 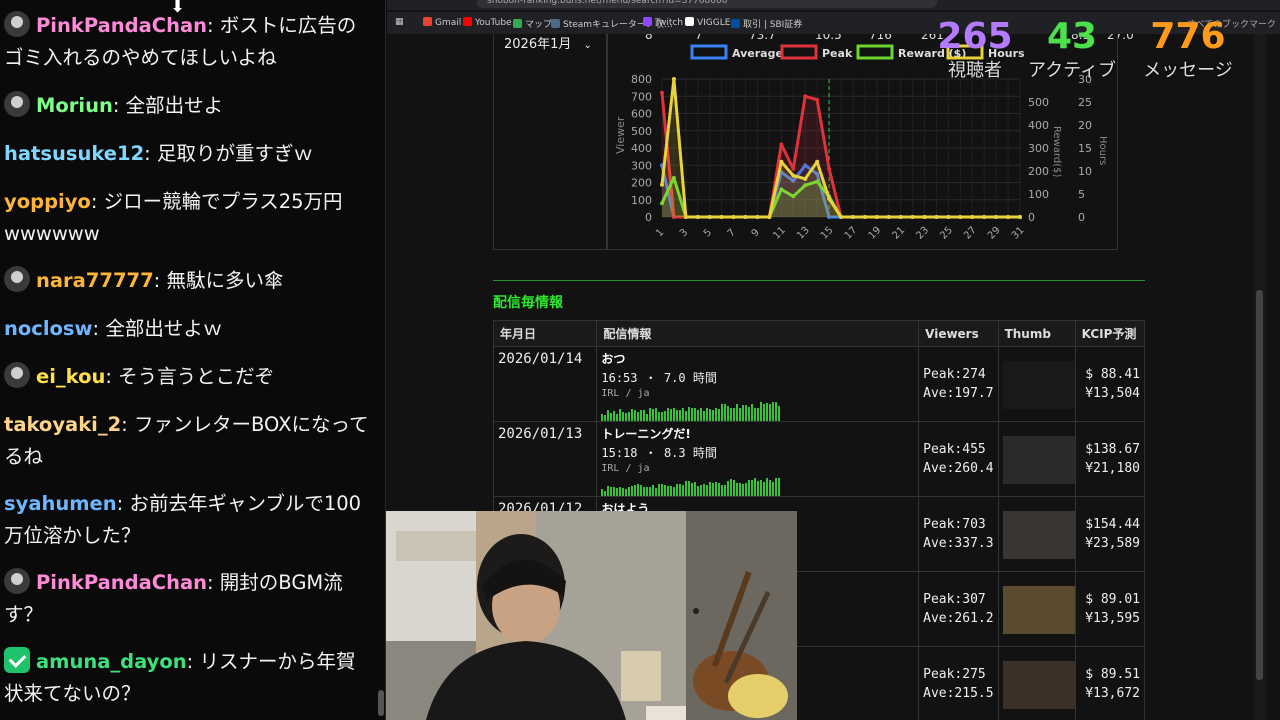 I want to click on bookmark-maps: マップ, so click(x=532, y=23).